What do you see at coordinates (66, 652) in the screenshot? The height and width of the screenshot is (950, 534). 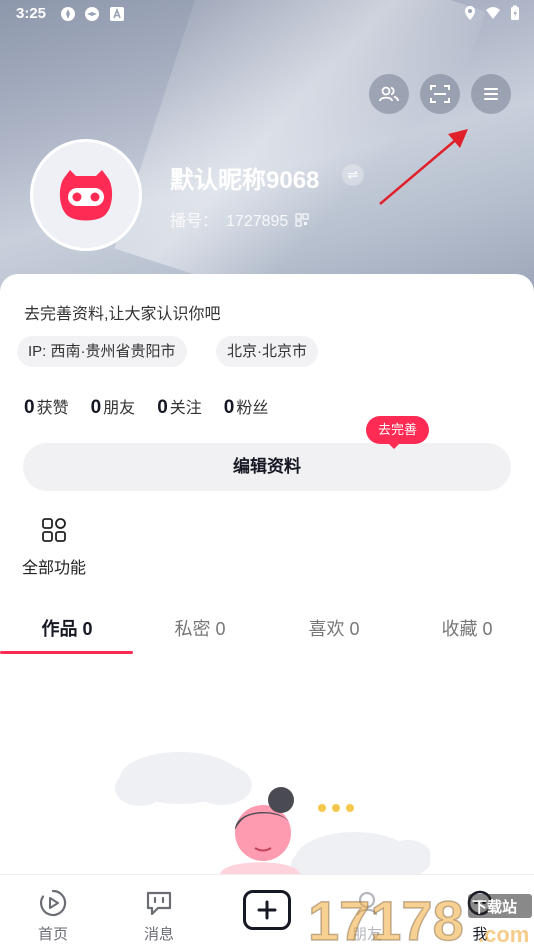 I see `active-tab-indicator` at bounding box center [66, 652].